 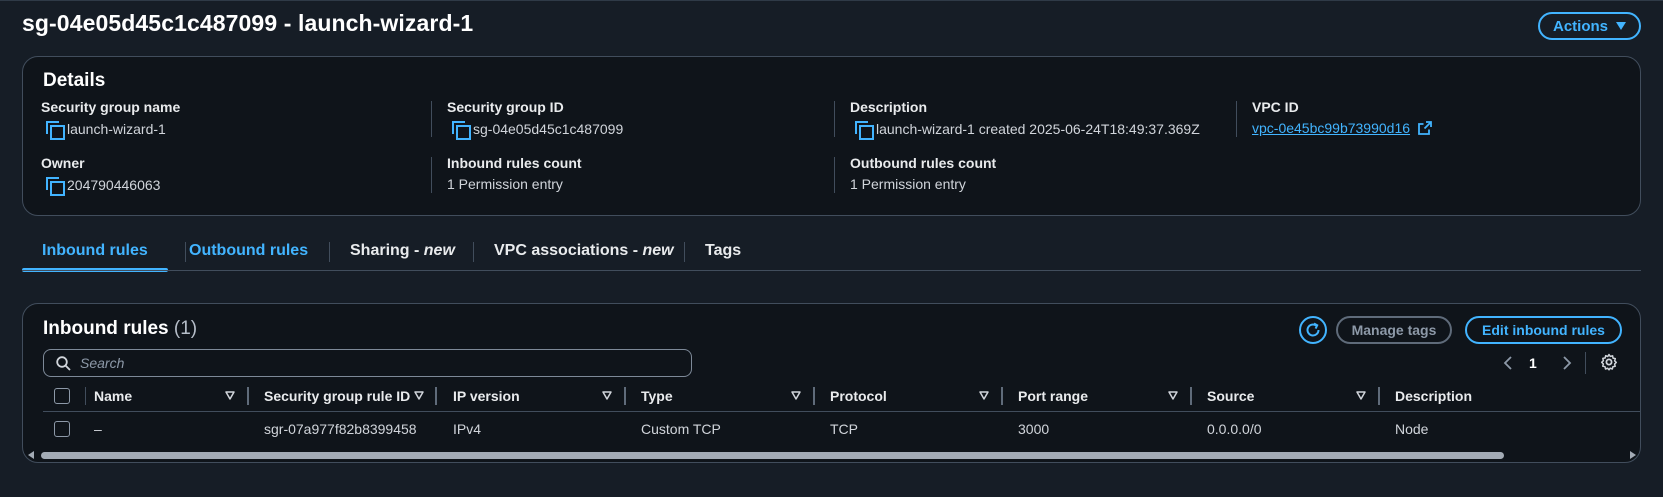 I want to click on current-page: 1, so click(x=1533, y=363).